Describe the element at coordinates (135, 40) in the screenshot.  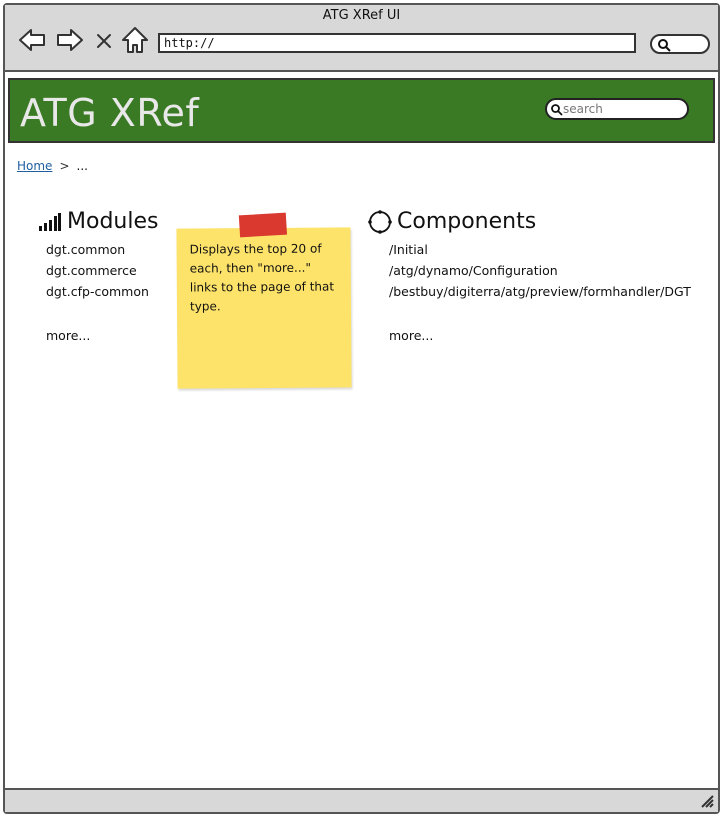
I see `home-icon` at that location.